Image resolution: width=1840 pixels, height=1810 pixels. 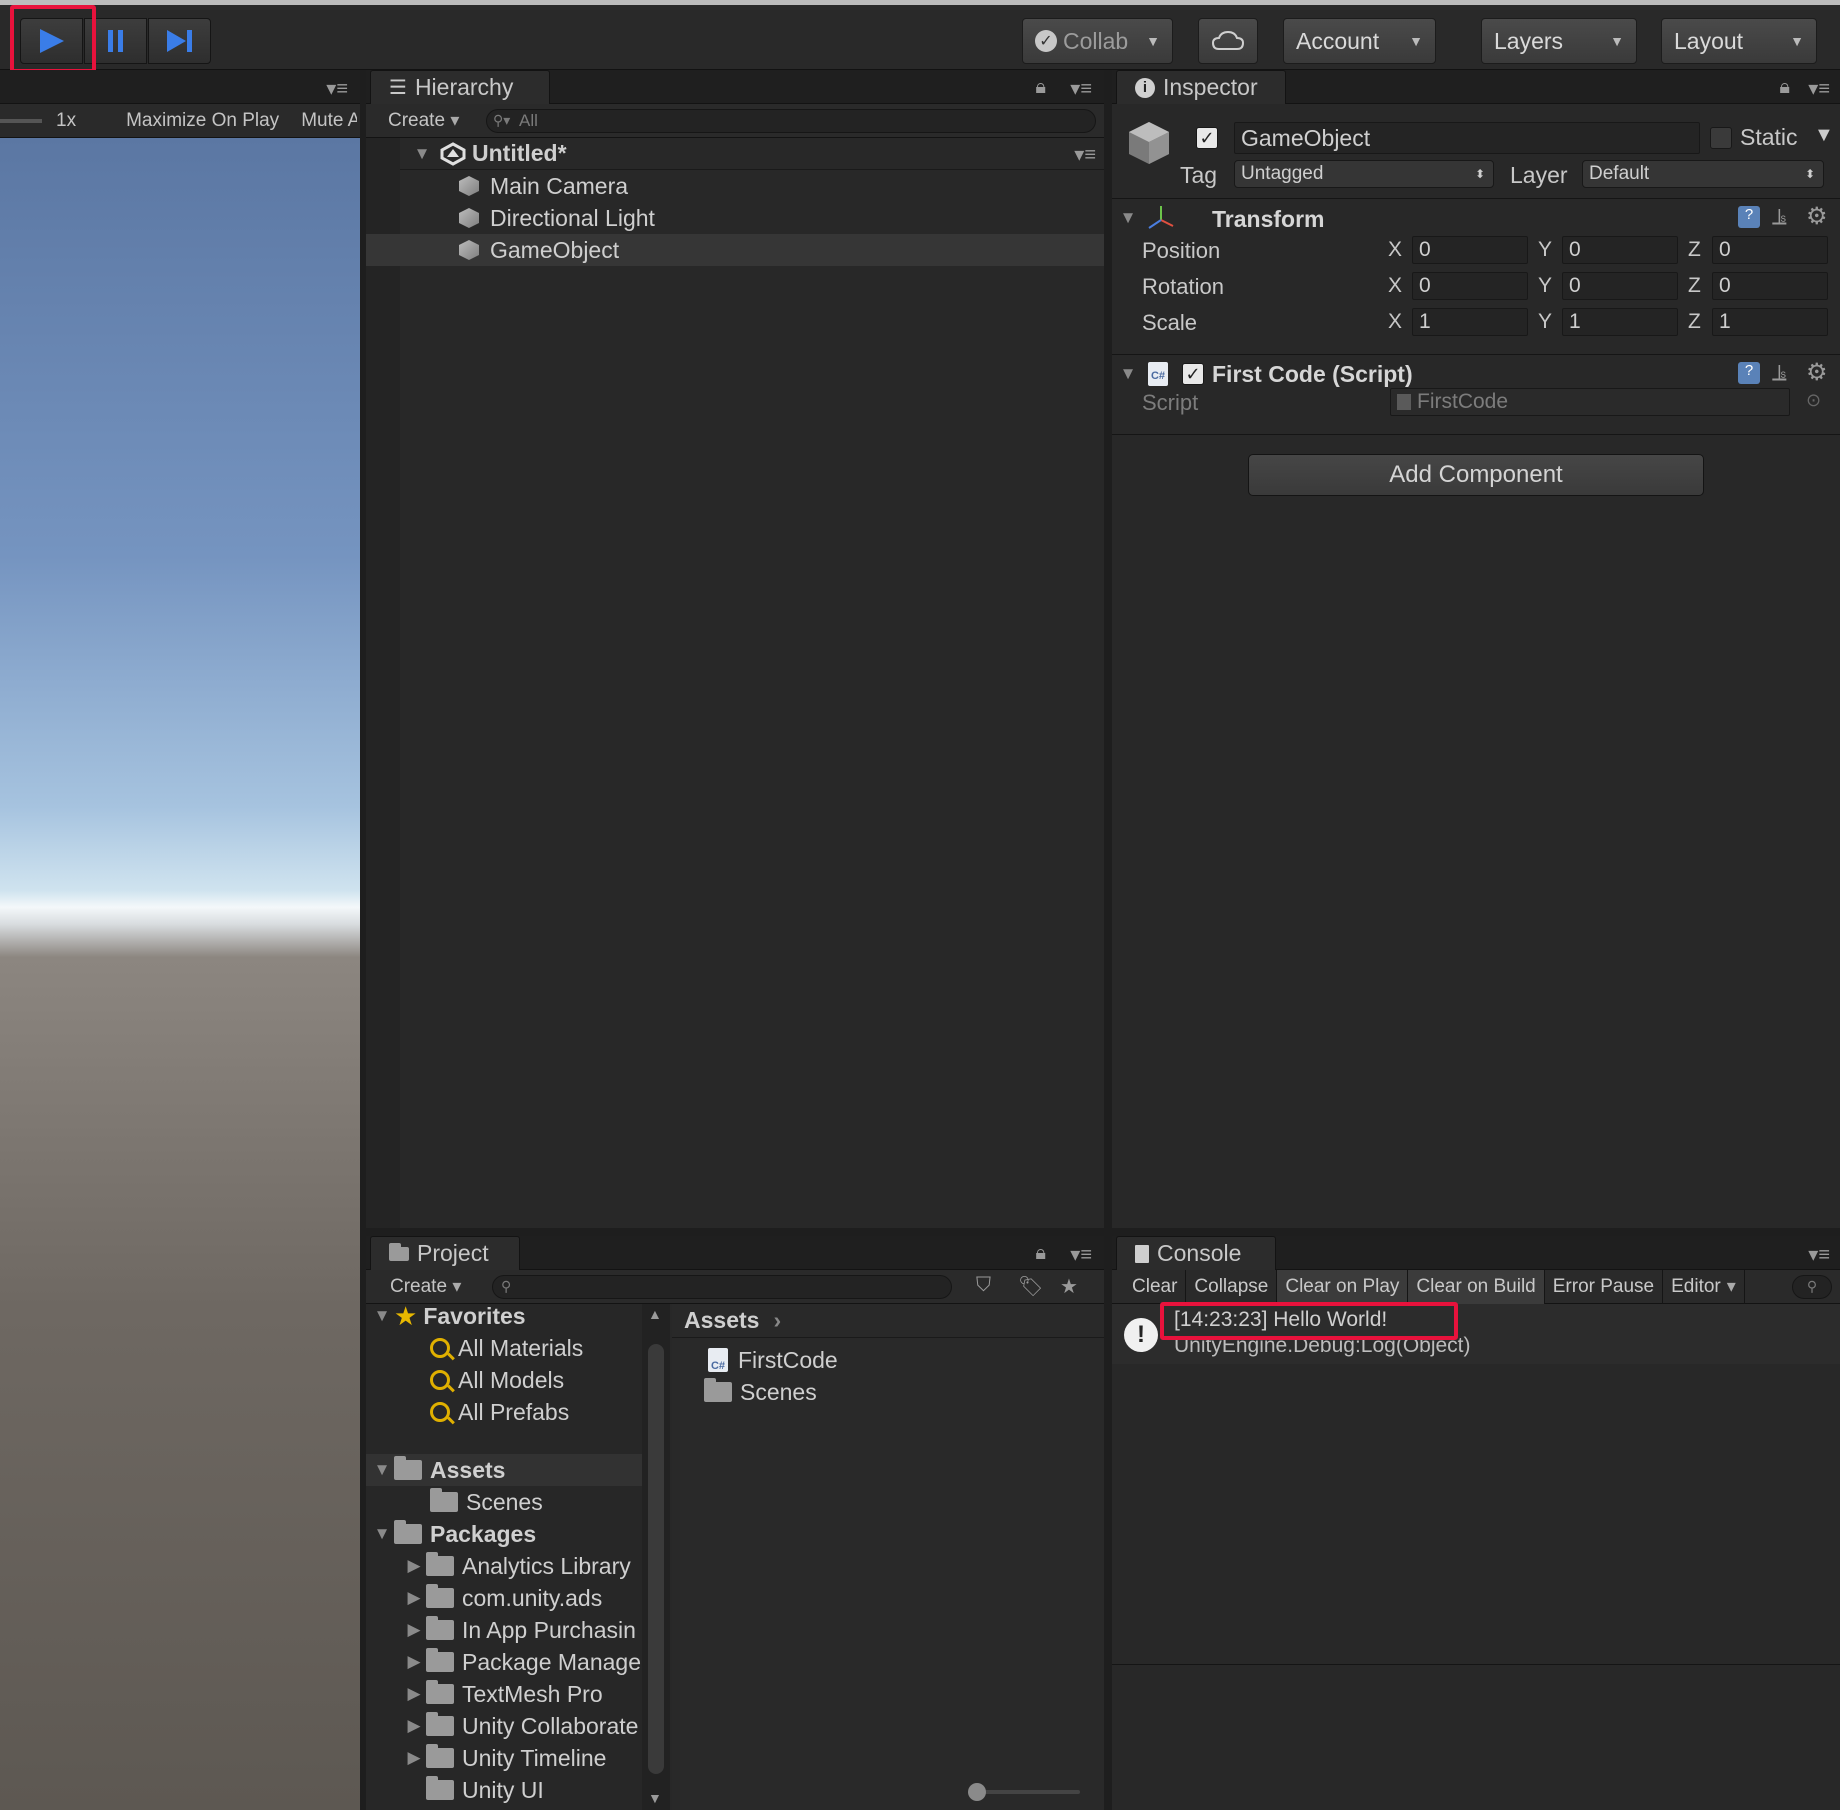 What do you see at coordinates (1620, 322) in the screenshot?
I see `scale-y-field: 1` at bounding box center [1620, 322].